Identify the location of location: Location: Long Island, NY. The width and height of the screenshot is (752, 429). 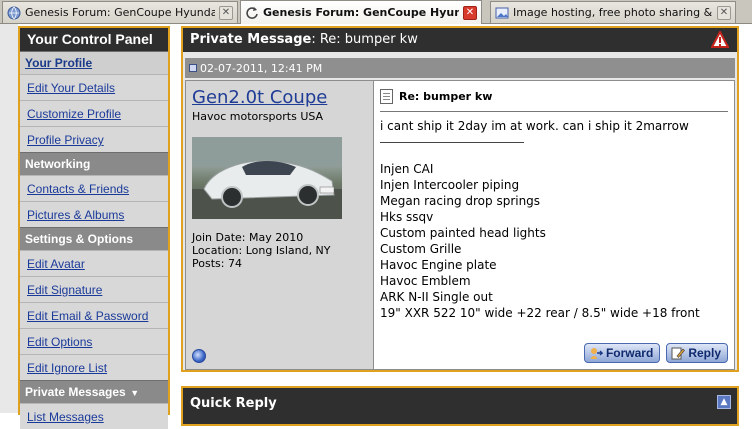
(261, 250).